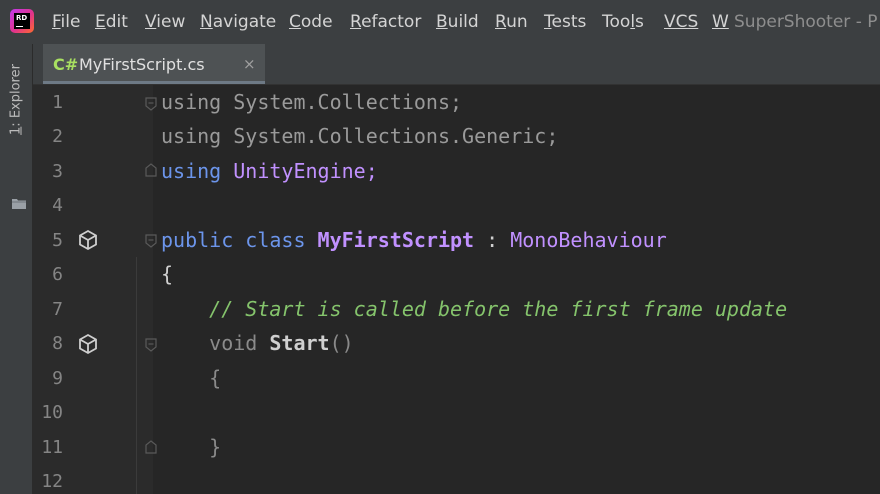  Describe the element at coordinates (57, 309) in the screenshot. I see `line-number: 7` at that location.